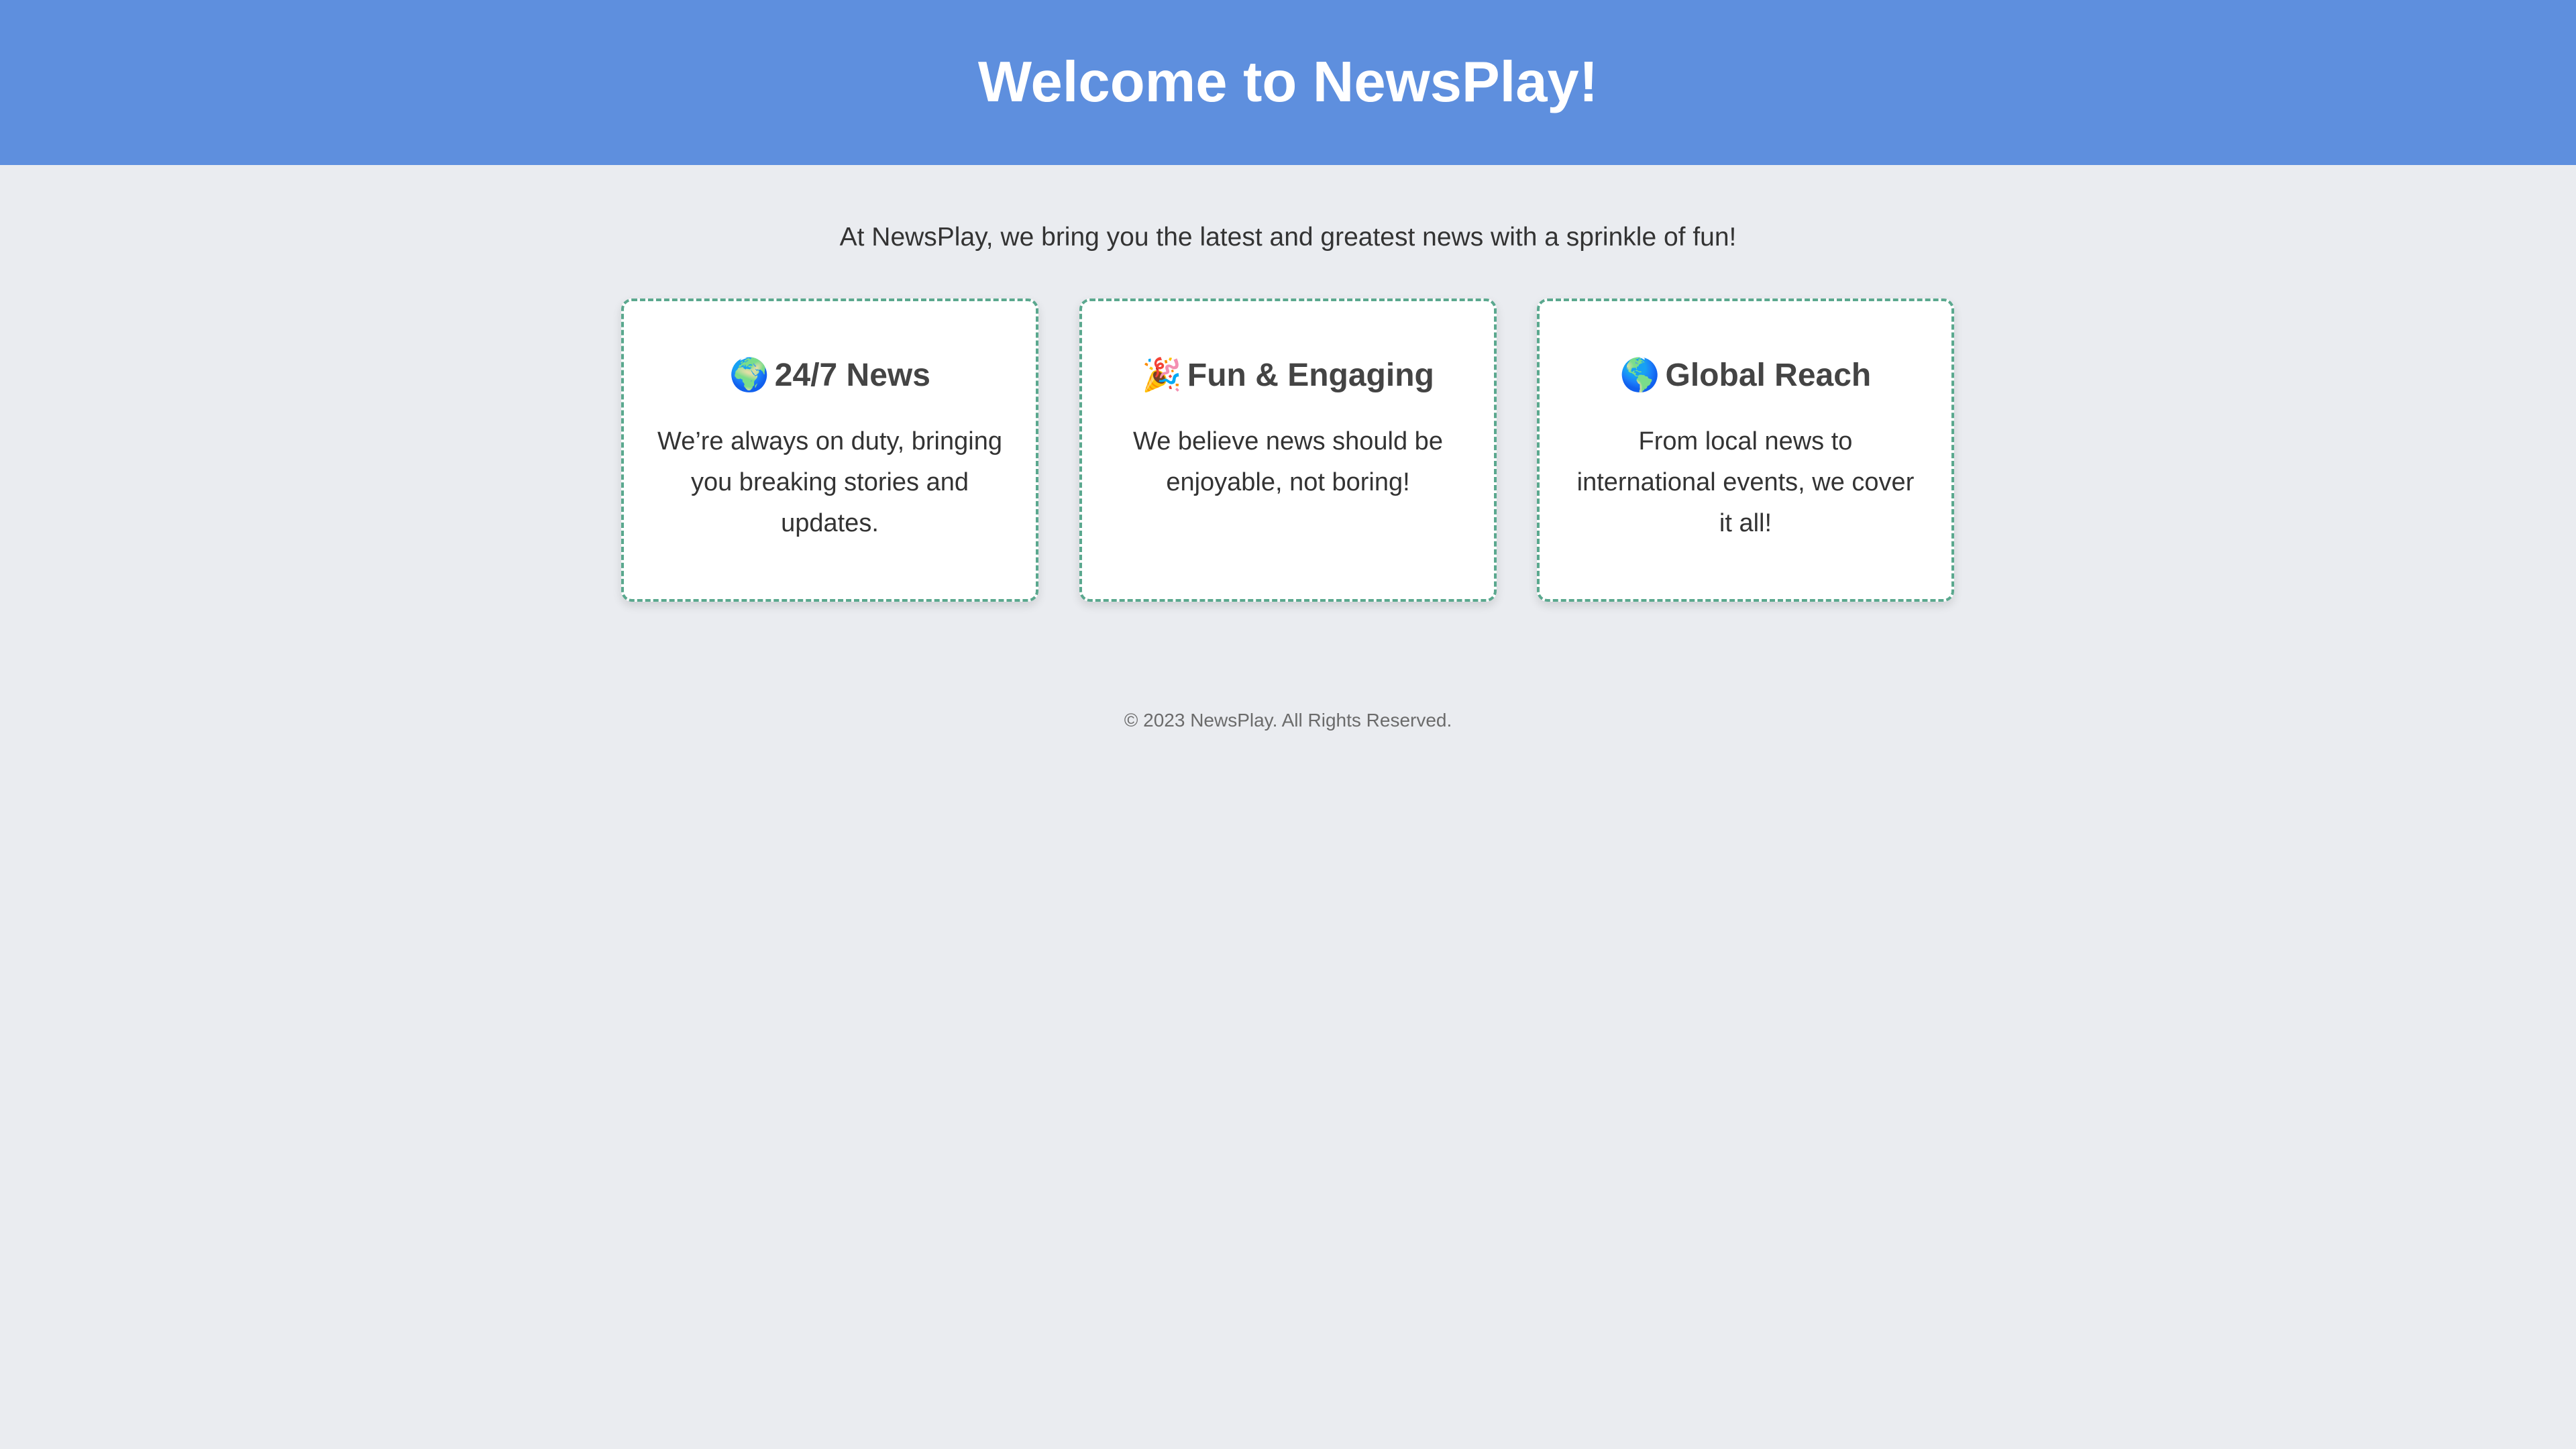 This screenshot has height=1449, width=2576. I want to click on feature-card-title-text: Fun & Engaging, so click(1310, 375).